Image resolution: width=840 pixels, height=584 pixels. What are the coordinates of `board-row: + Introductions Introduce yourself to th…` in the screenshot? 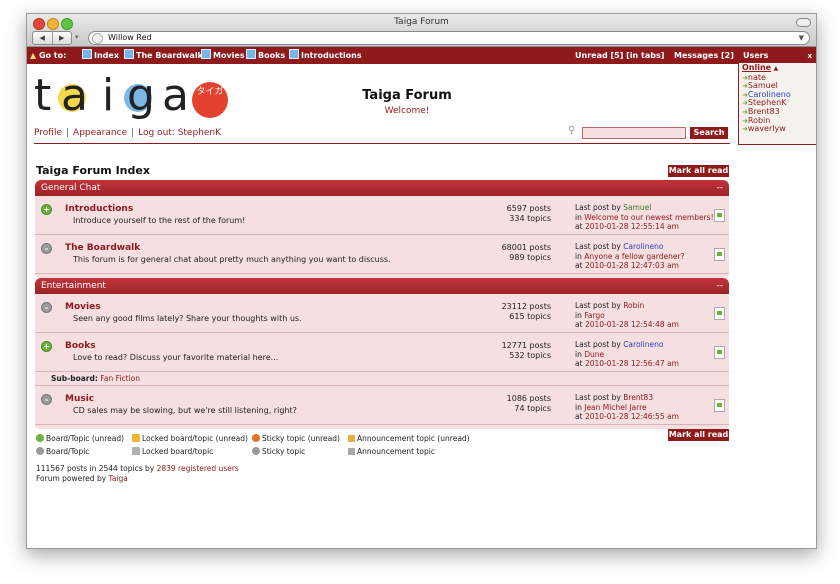 It's located at (382, 215).